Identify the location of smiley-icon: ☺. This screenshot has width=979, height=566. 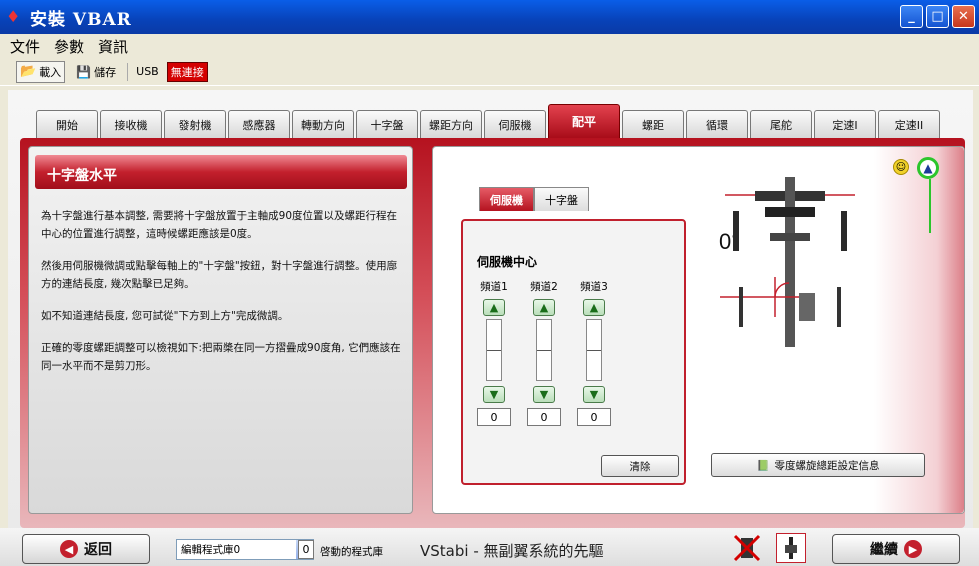
(901, 167).